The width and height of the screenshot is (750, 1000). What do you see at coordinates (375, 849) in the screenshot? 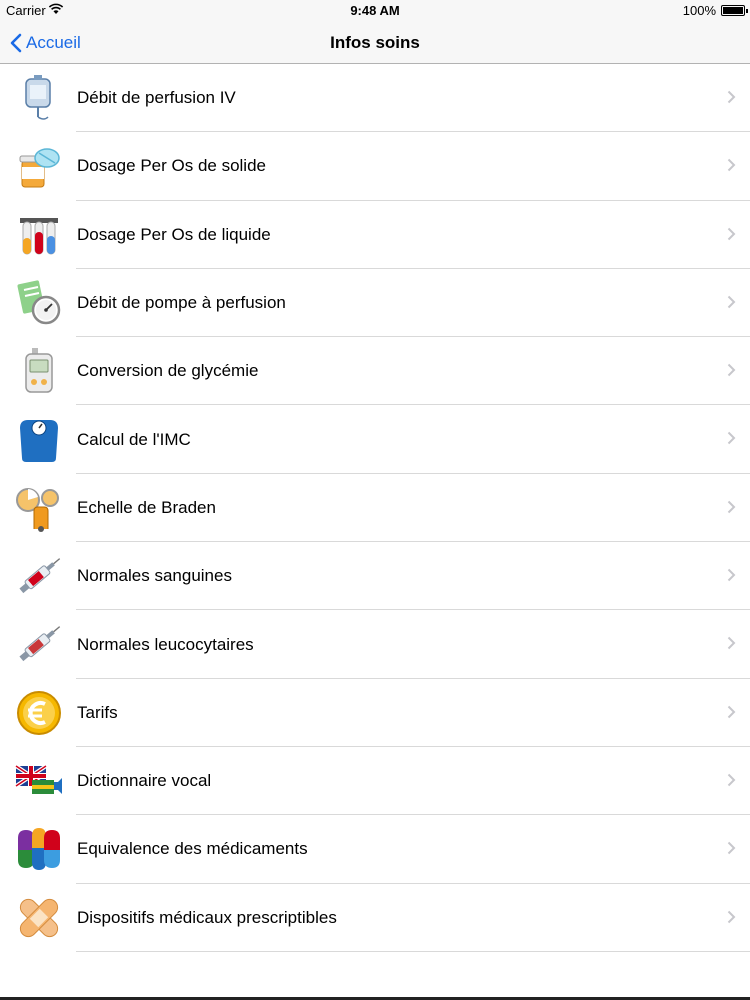
I see `list-item-equivalence: Equivalence des médicaments` at bounding box center [375, 849].